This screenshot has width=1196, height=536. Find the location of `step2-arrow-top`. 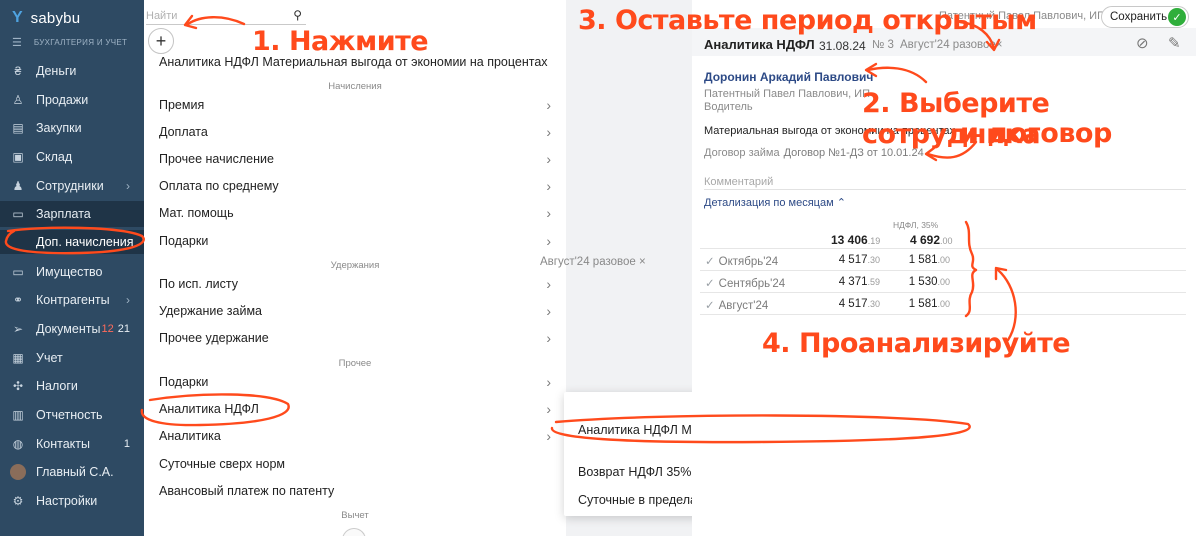

step2-arrow-top is located at coordinates (897, 75).